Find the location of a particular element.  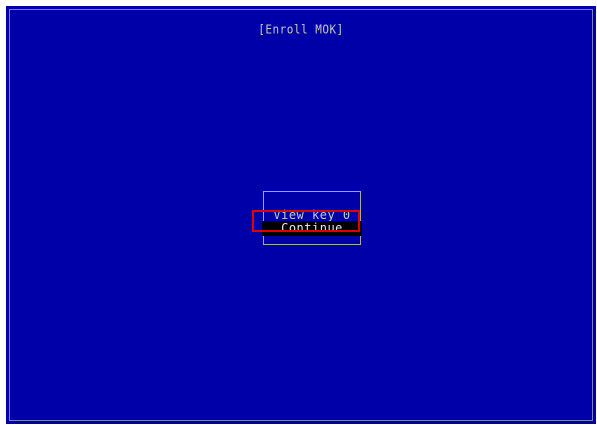

menu-box: View key 0 Continue is located at coordinates (312, 218).